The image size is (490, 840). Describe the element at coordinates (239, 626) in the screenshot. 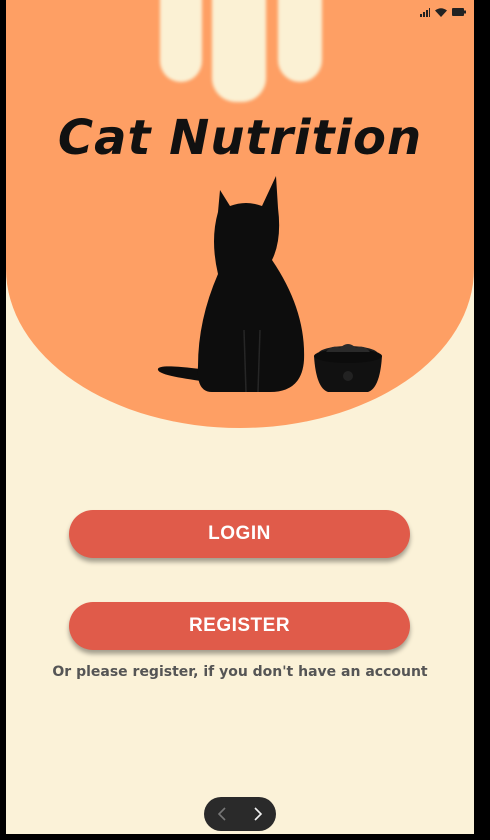

I see `register-button: REGISTER` at that location.